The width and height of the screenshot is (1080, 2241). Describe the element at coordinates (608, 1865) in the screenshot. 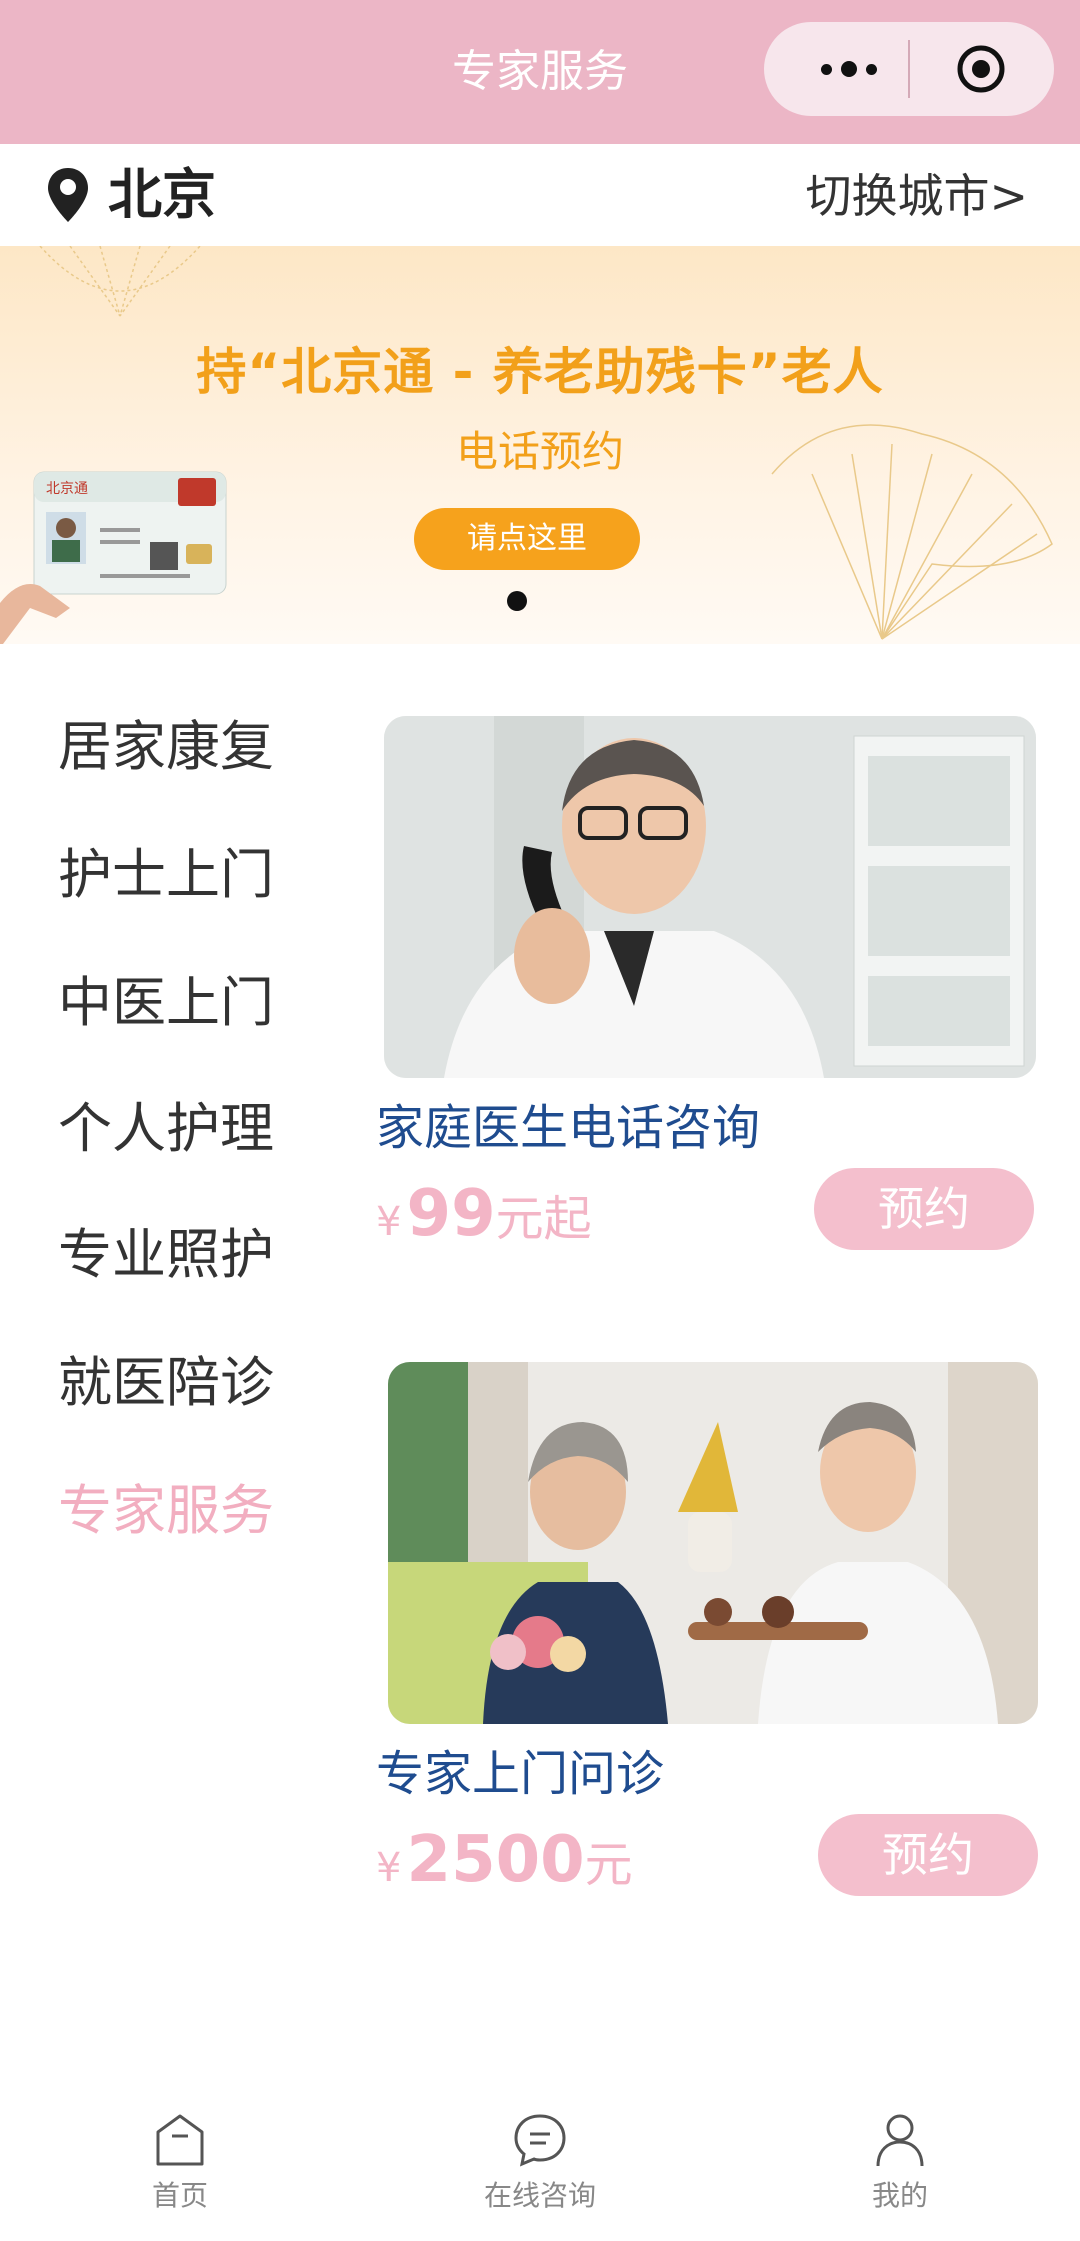

I see `price-unit: 元` at that location.